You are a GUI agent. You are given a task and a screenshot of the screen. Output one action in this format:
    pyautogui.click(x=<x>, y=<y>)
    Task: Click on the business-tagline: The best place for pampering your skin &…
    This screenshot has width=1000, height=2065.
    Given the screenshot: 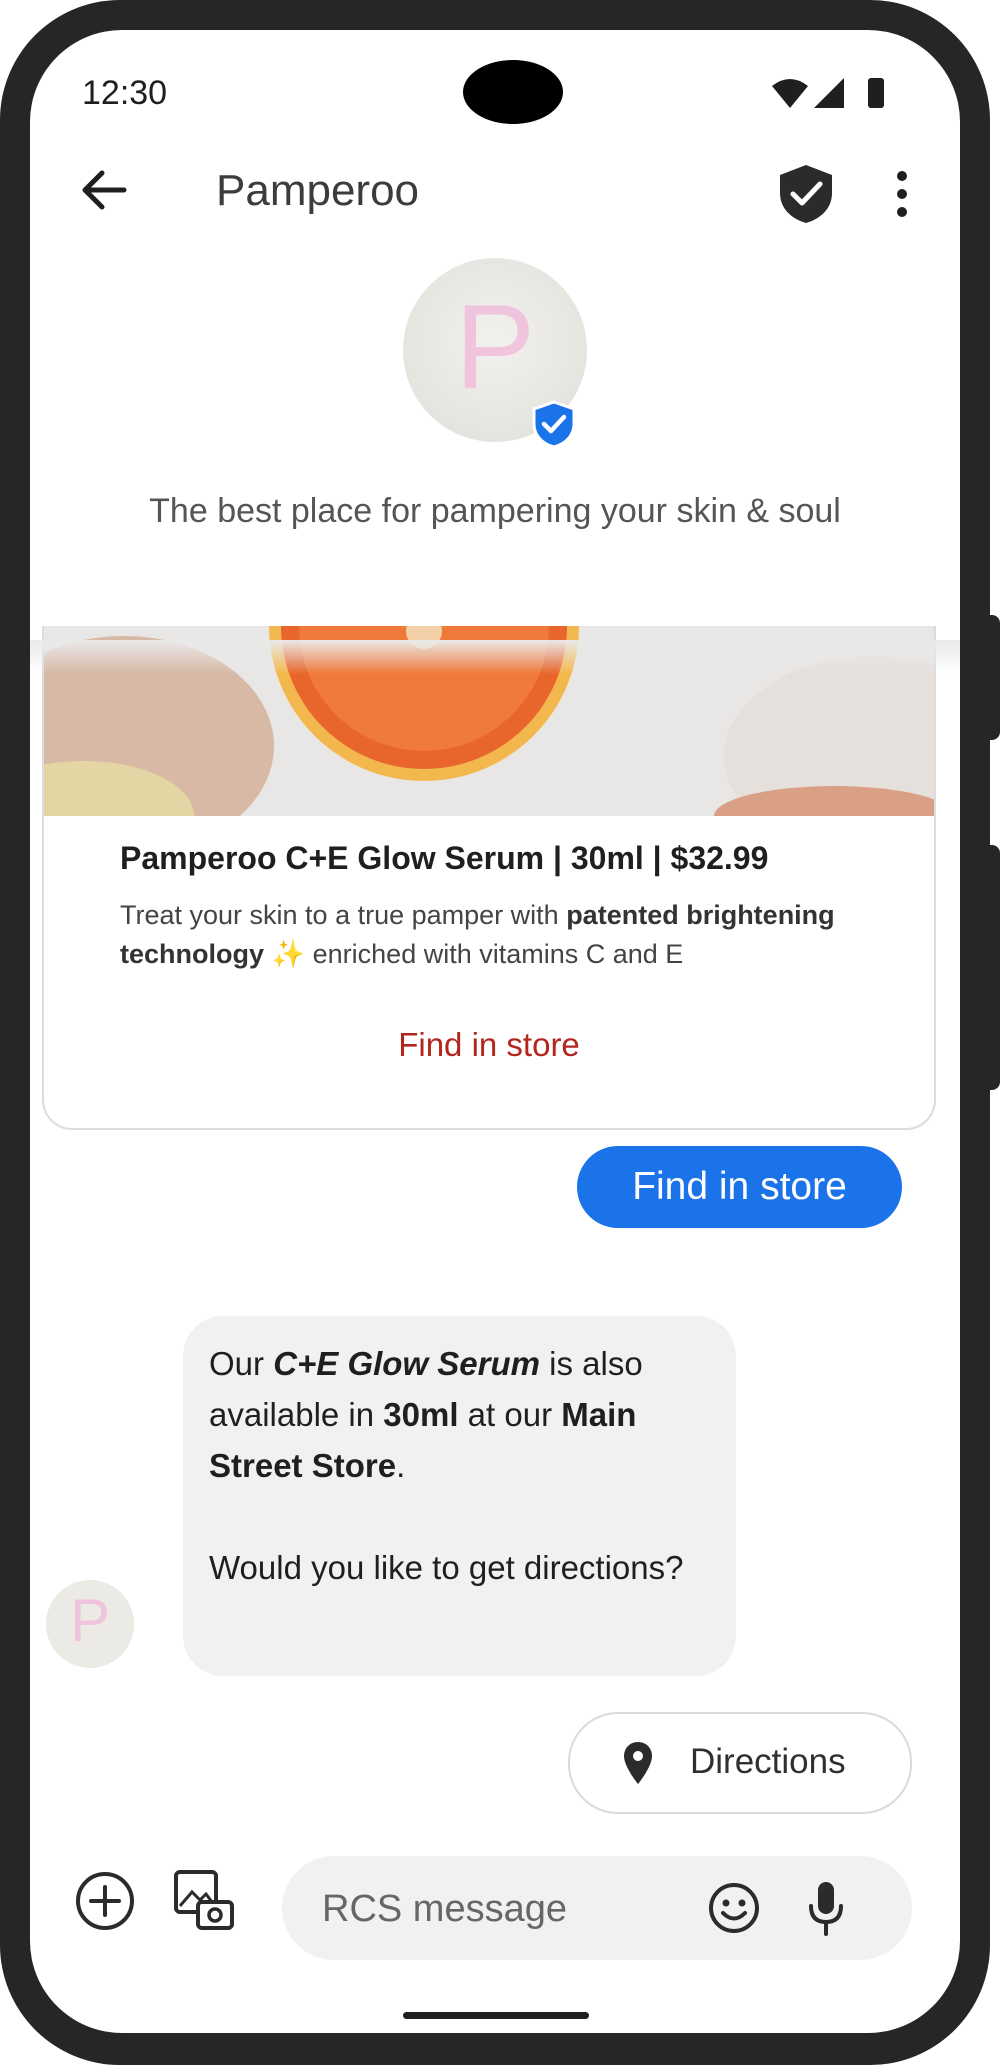 What is the action you would take?
    pyautogui.click(x=495, y=511)
    